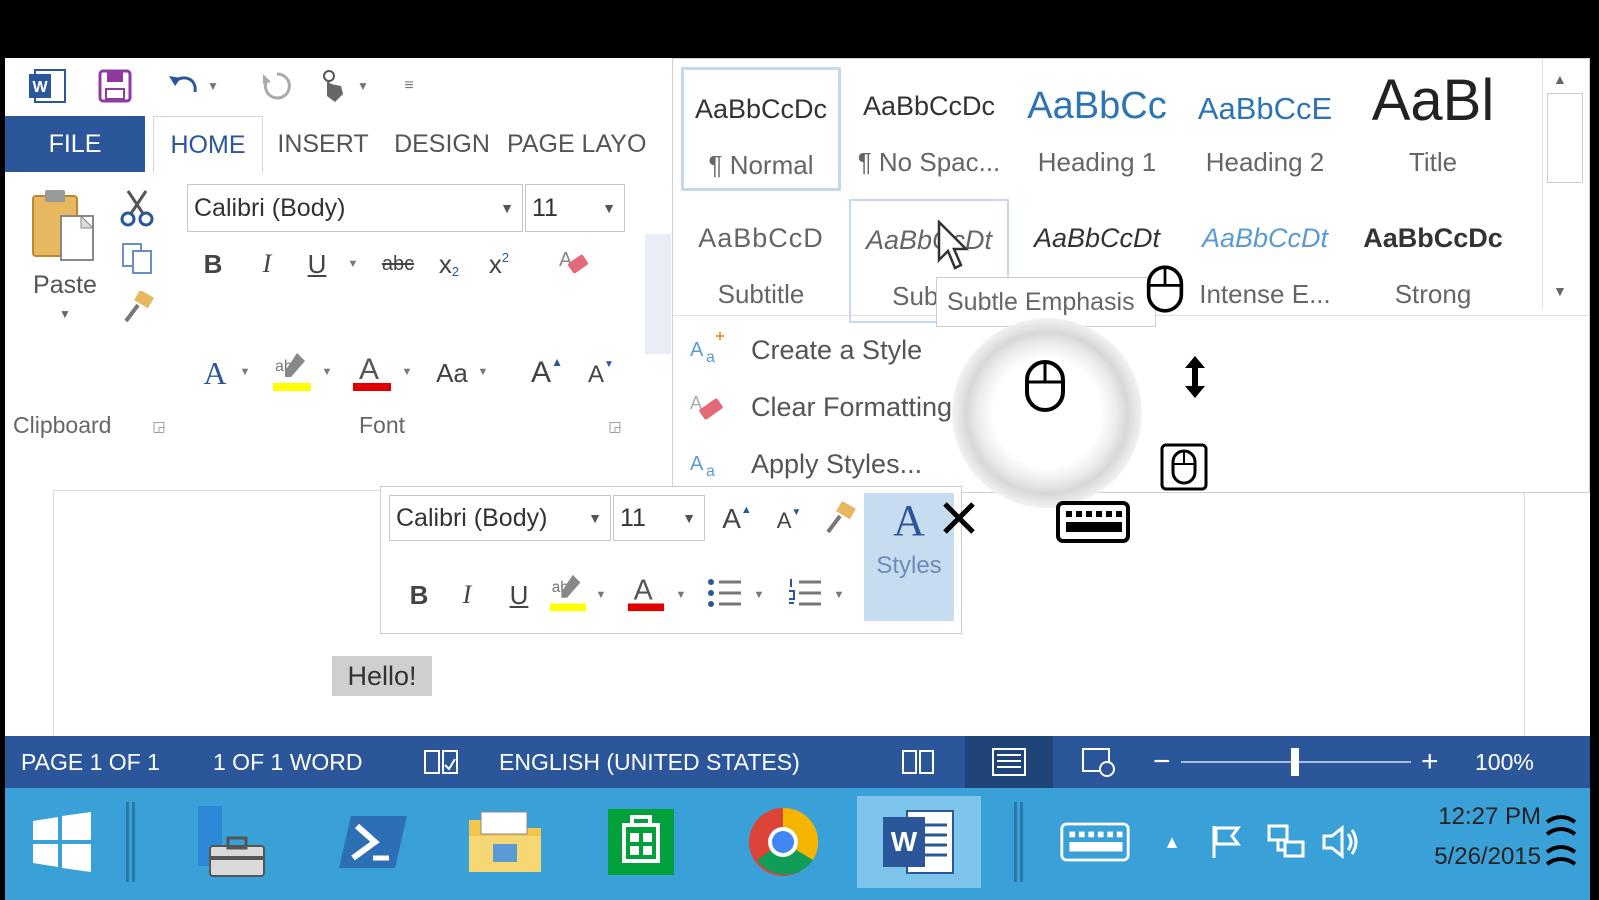 This screenshot has width=1599, height=900. What do you see at coordinates (547, 373) in the screenshot?
I see `grow-font-icon: A ▲` at bounding box center [547, 373].